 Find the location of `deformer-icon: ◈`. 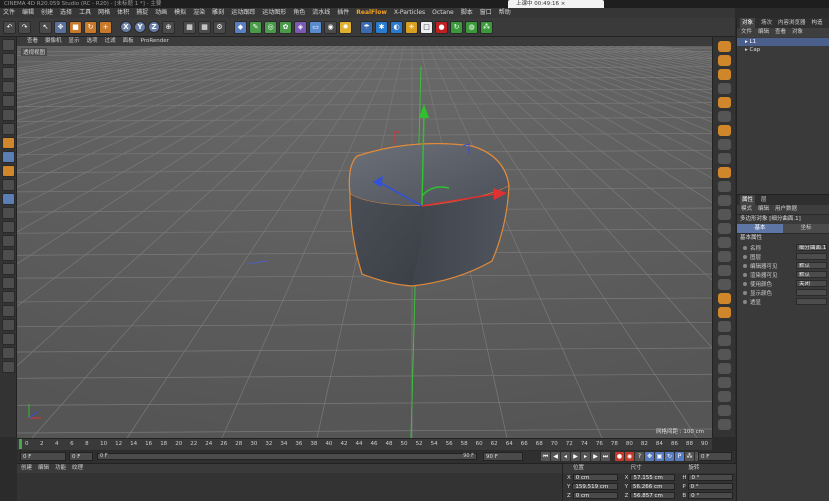

deformer-icon: ◈ is located at coordinates (300, 27).